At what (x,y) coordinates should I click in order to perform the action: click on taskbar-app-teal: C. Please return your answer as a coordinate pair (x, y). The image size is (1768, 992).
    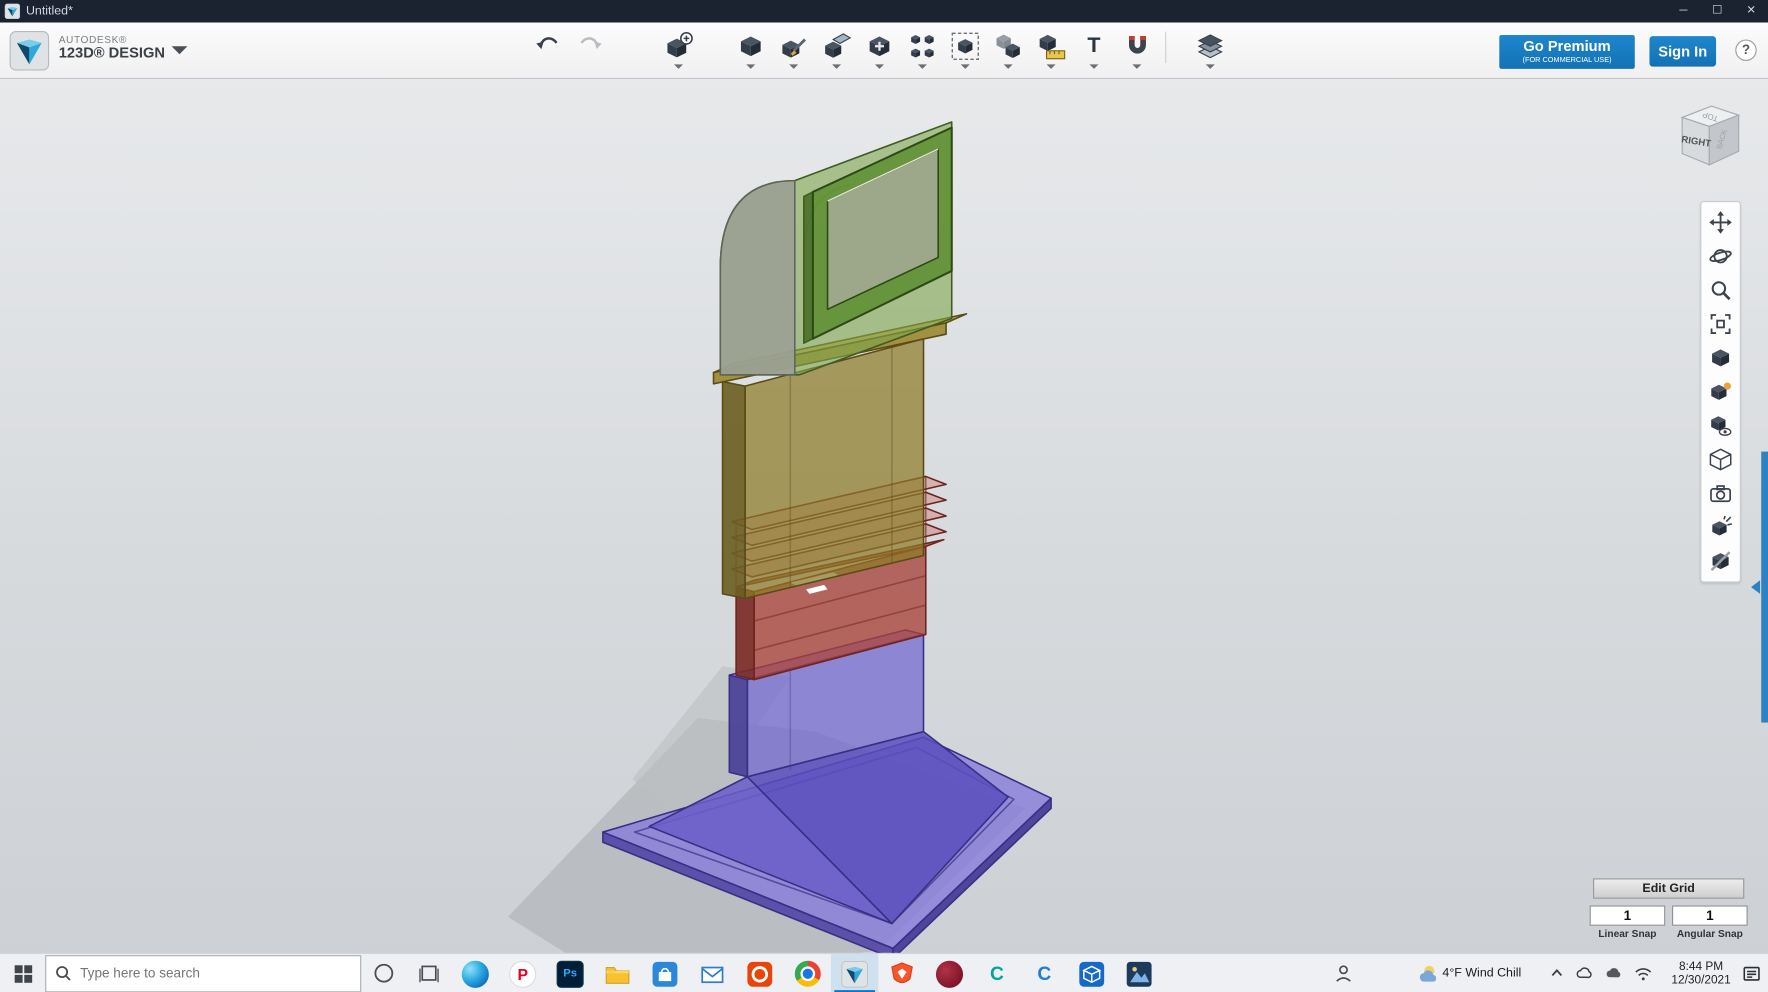
    Looking at the image, I should click on (996, 973).